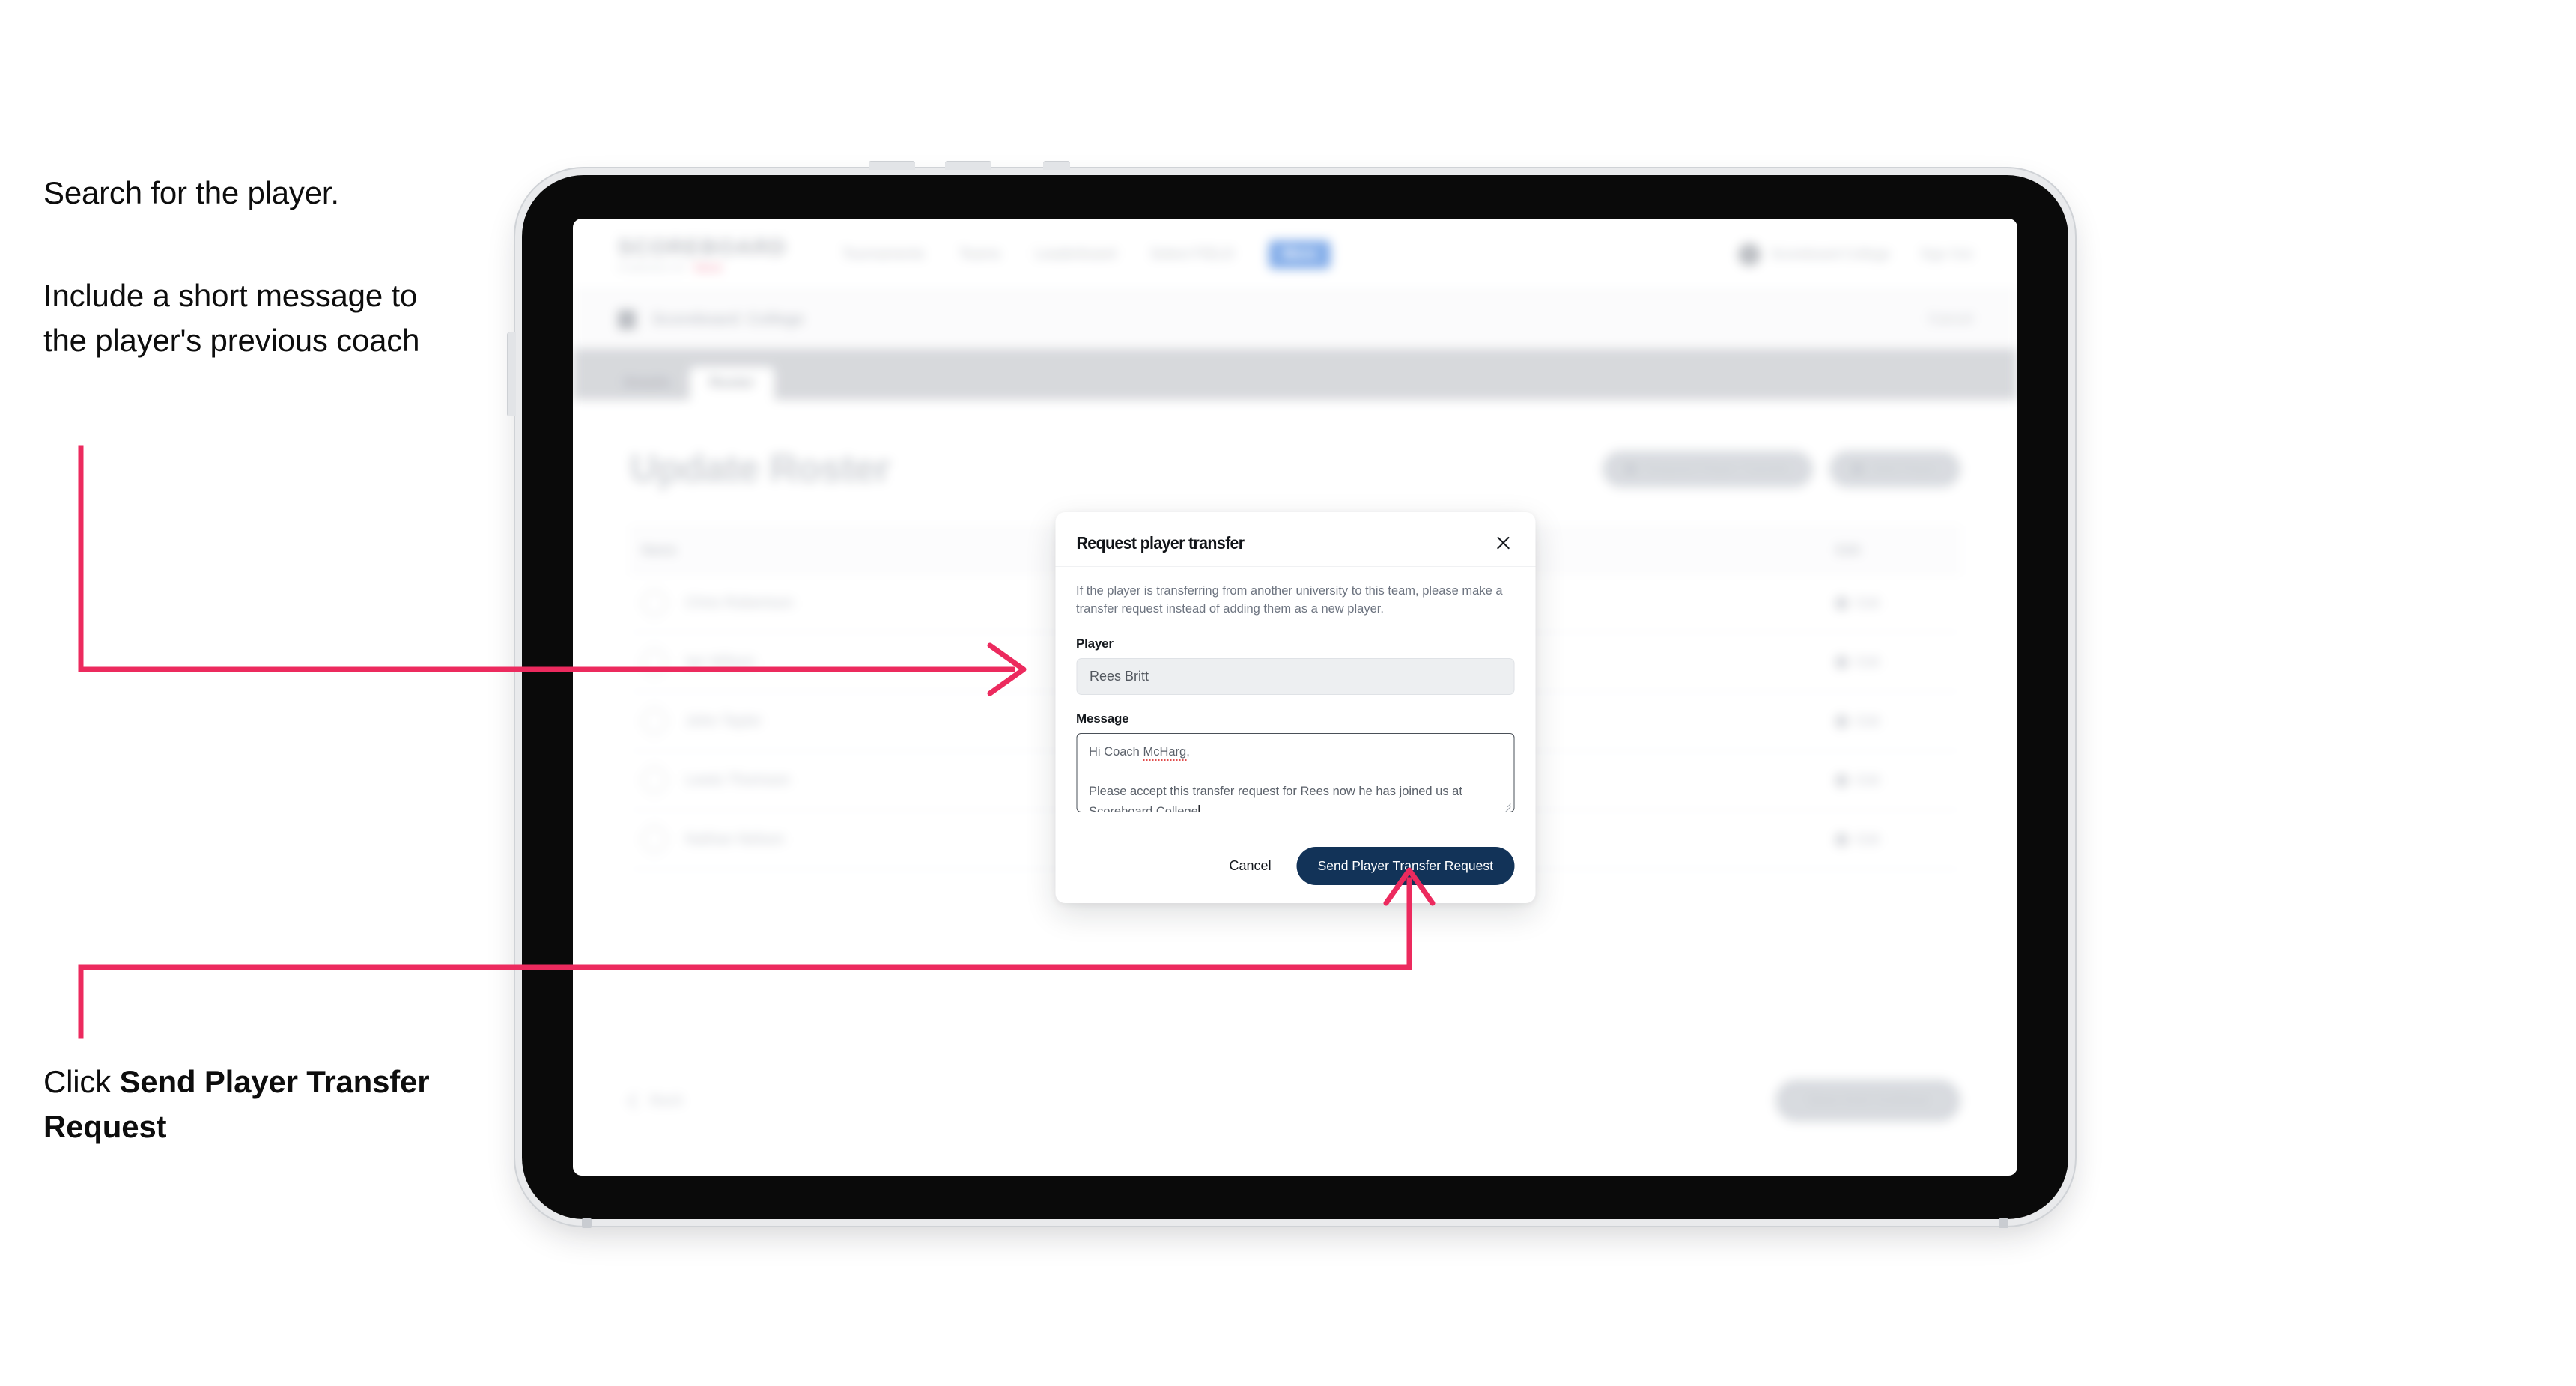 The width and height of the screenshot is (2576, 1386). What do you see at coordinates (1295, 867) in the screenshot?
I see `modal-actions: Cancel Send Player Transfer Request` at bounding box center [1295, 867].